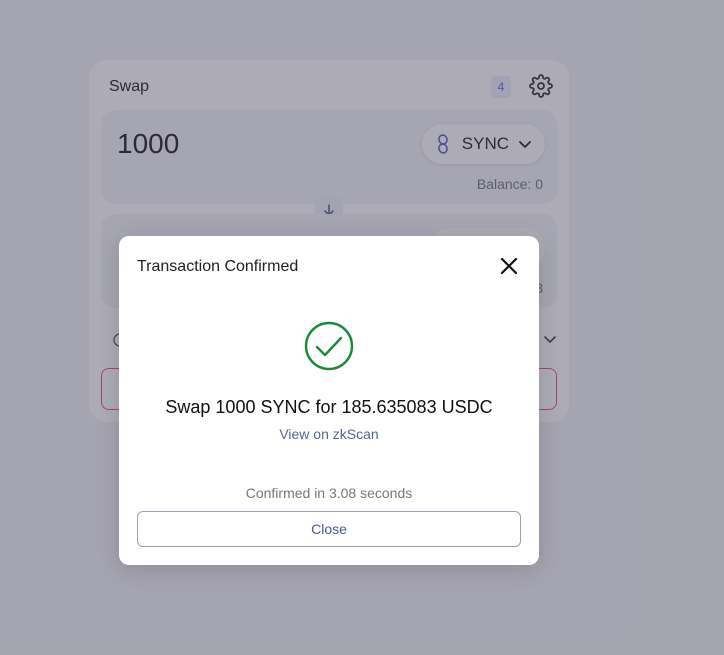  What do you see at coordinates (218, 266) in the screenshot?
I see `modal-title: Transaction Confirmed` at bounding box center [218, 266].